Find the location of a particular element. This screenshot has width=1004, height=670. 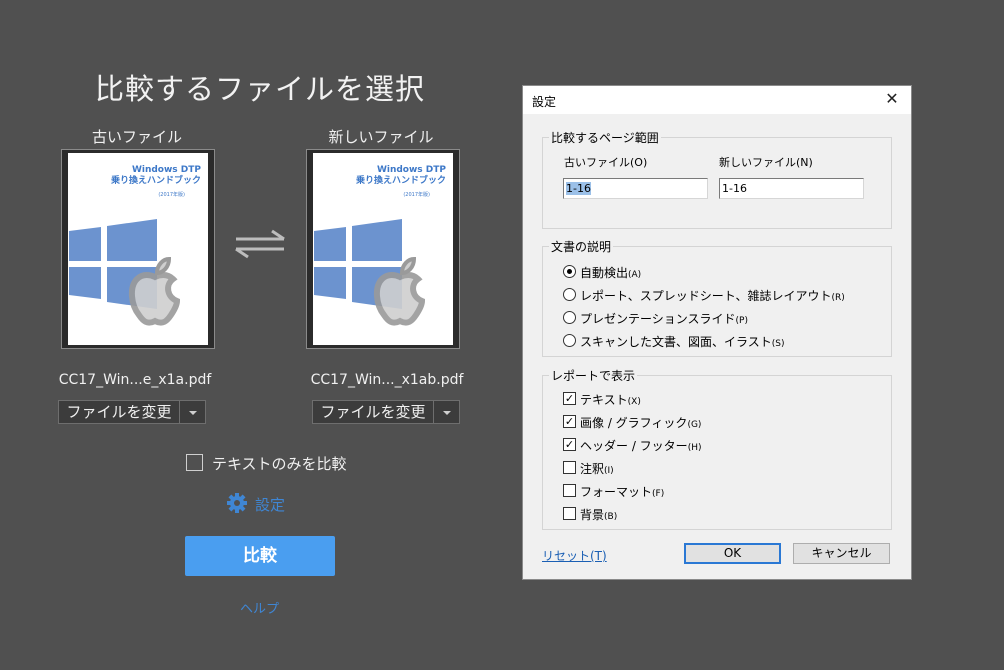

reset-link: リセット(T) is located at coordinates (574, 555).